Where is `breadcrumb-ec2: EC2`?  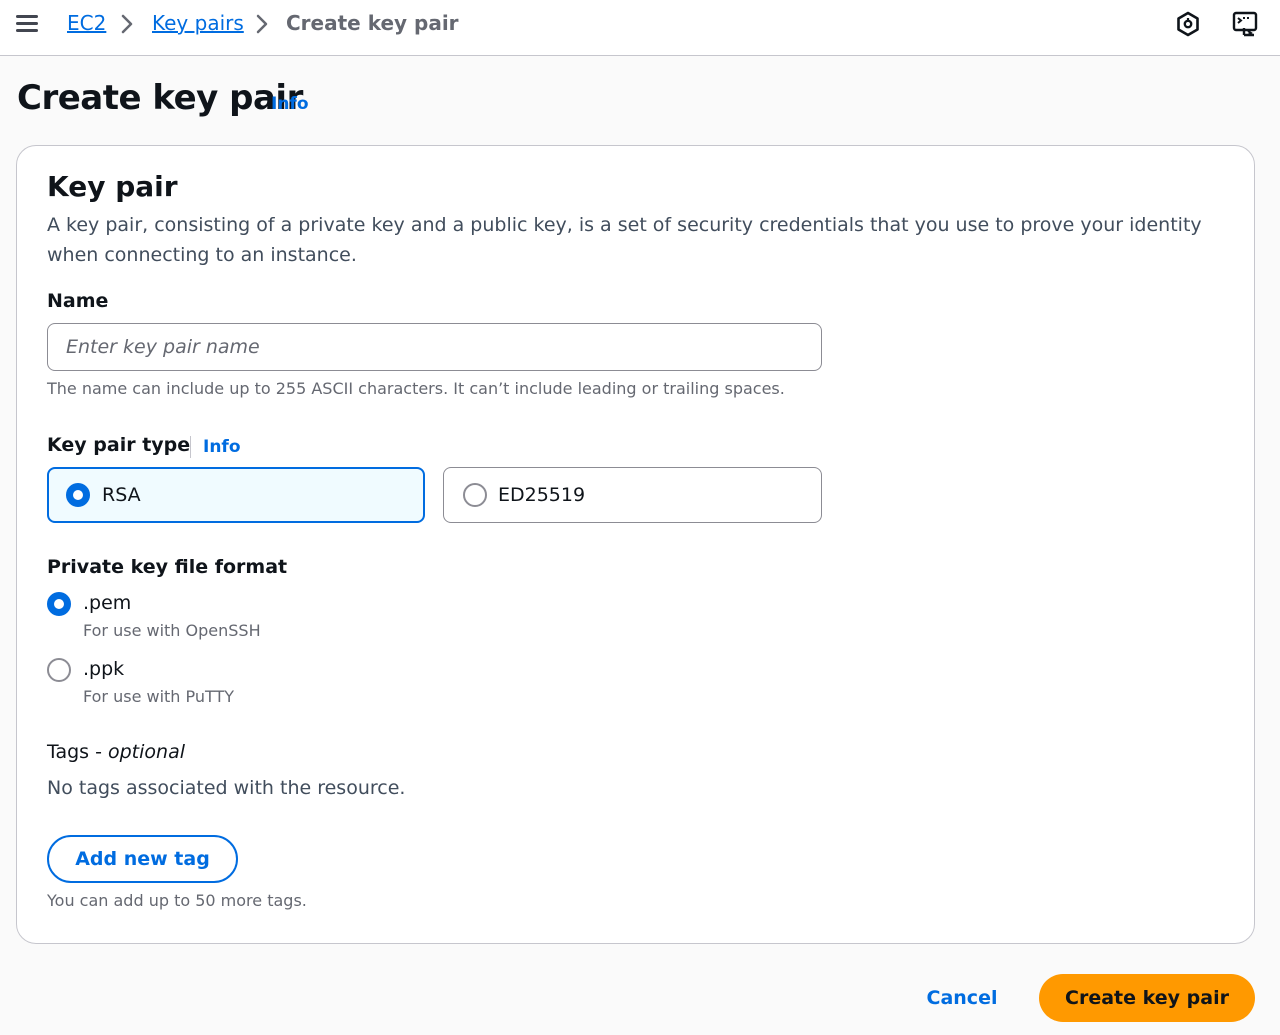 breadcrumb-ec2: EC2 is located at coordinates (86, 23).